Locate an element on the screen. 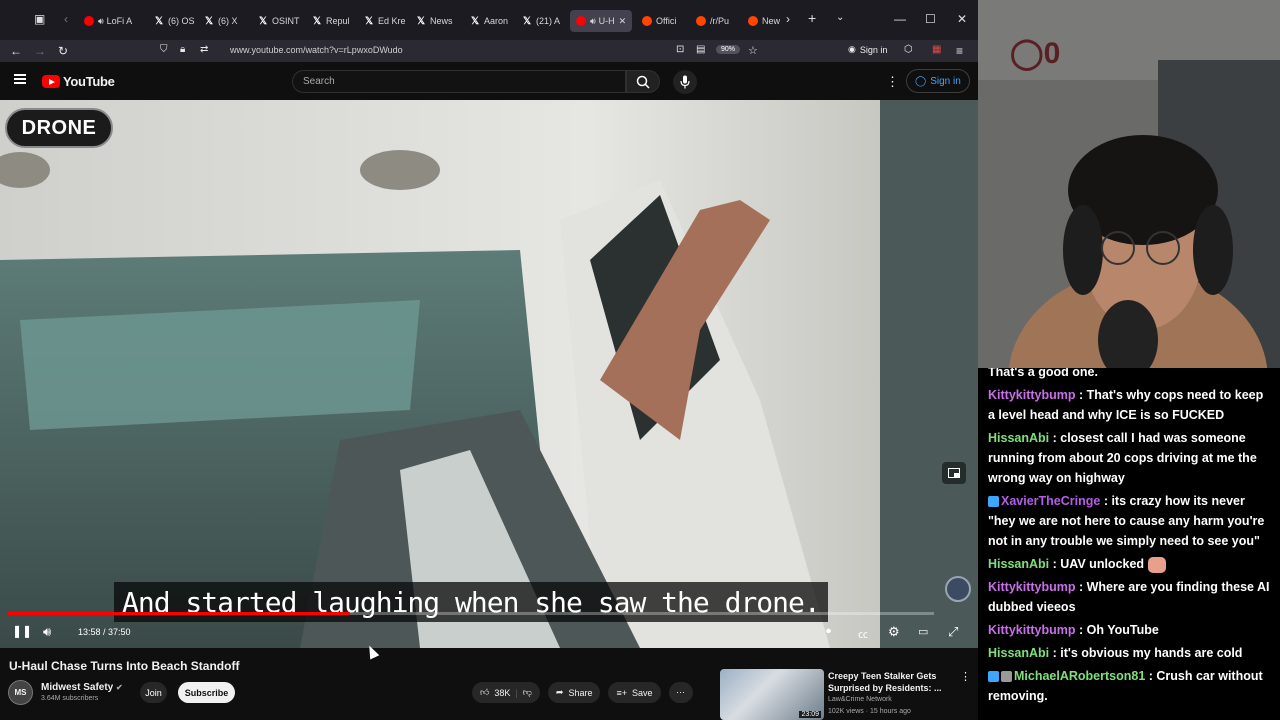 This screenshot has height=720, width=1280. browser-tab: 𝕏 Aaron is located at coordinates (492, 21).